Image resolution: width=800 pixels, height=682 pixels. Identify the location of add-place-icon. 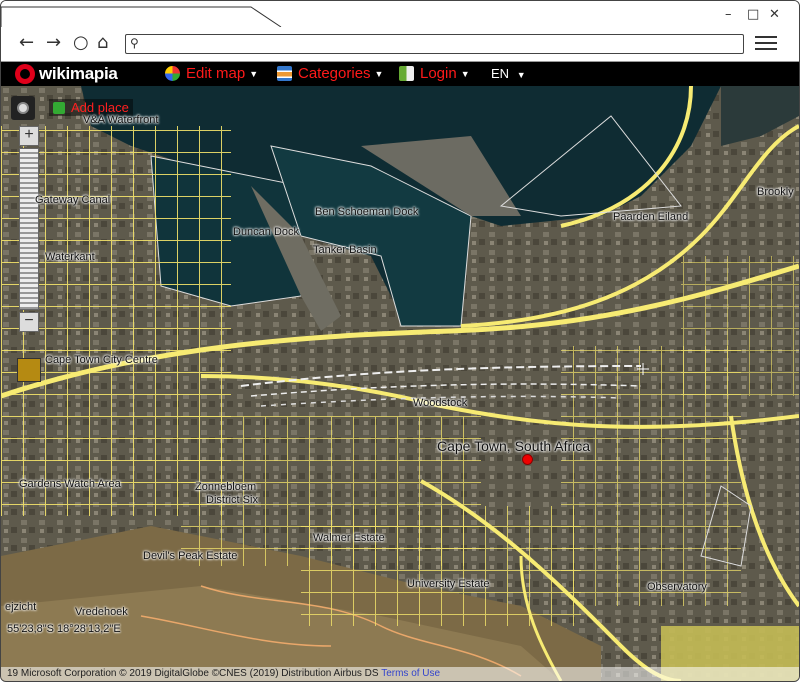
(59, 107).